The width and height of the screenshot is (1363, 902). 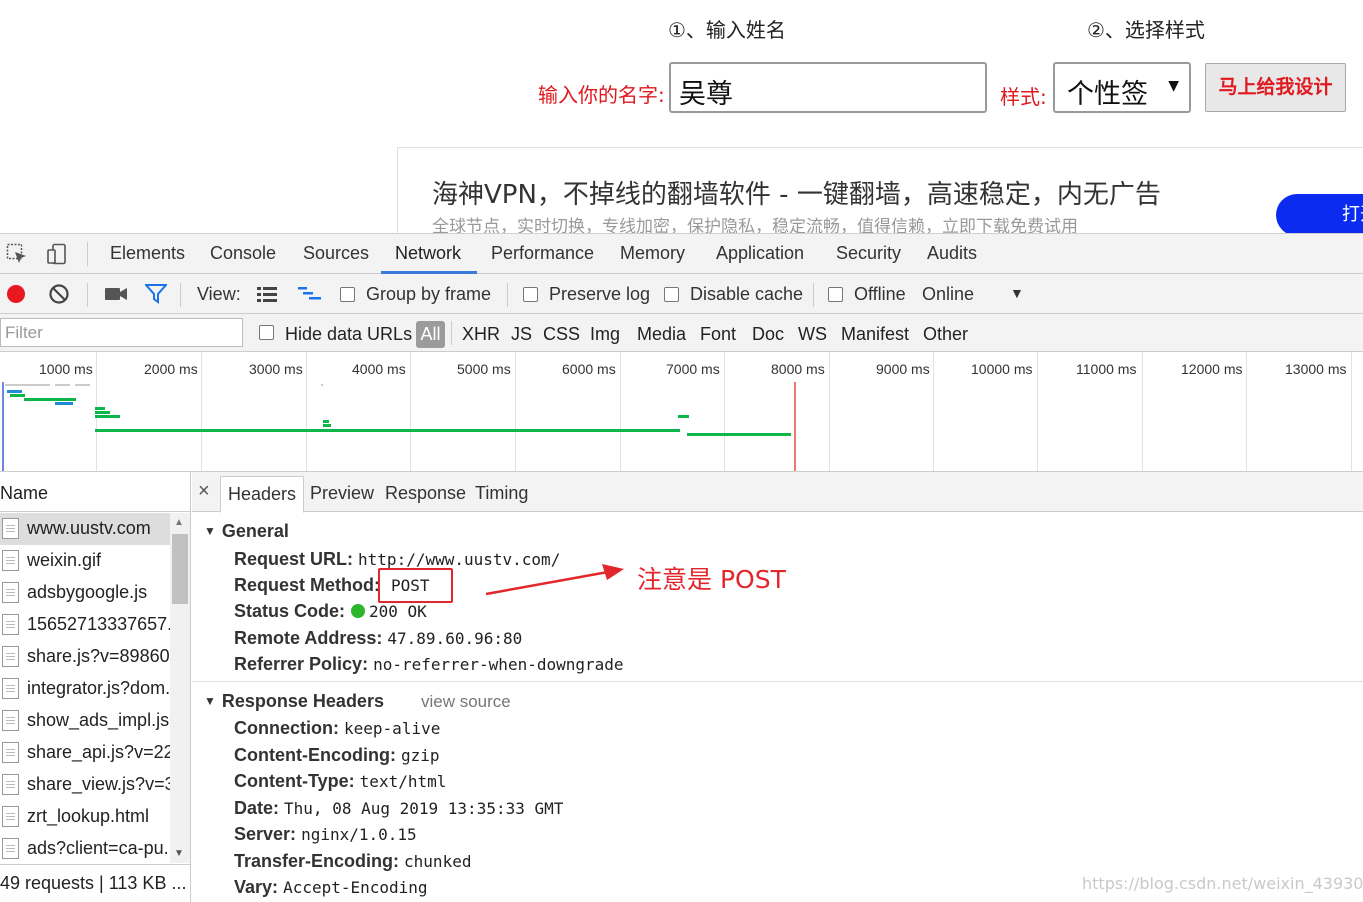 What do you see at coordinates (605, 334) in the screenshot?
I see `filter-img: Img` at bounding box center [605, 334].